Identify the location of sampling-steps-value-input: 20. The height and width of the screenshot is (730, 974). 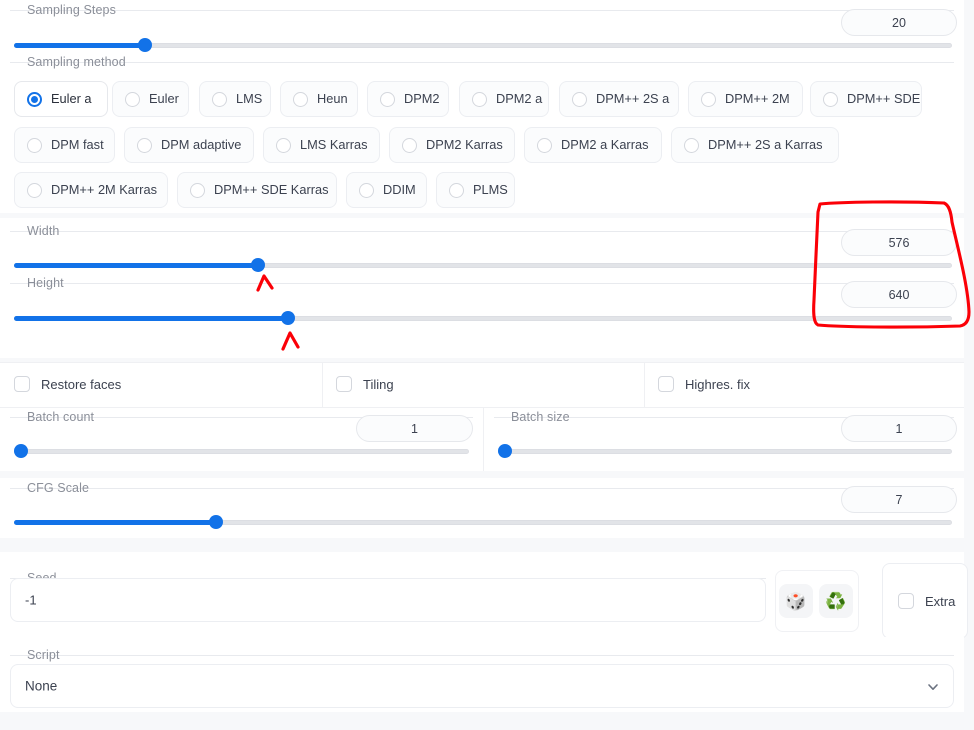
(899, 22).